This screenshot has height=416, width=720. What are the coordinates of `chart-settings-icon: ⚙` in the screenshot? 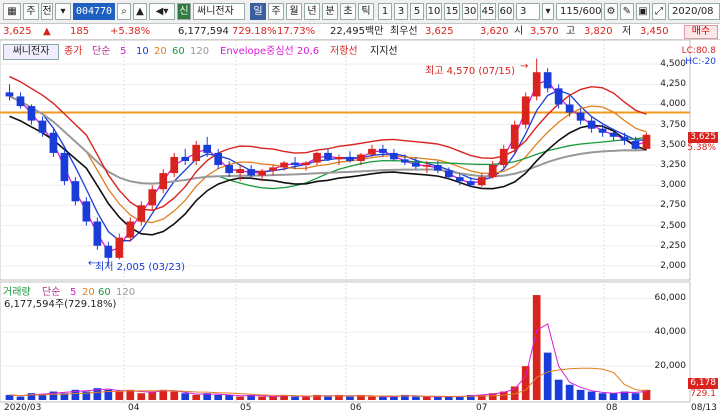 It's located at (611, 11).